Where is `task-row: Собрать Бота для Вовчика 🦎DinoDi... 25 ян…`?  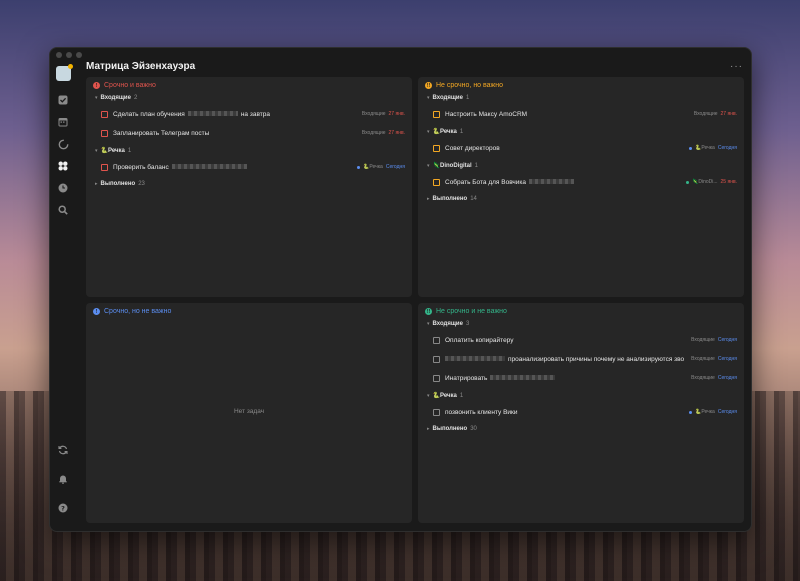
task-row: Собрать Бота для Вовчика 🦎DinoDi... 25 ян… is located at coordinates (581, 182).